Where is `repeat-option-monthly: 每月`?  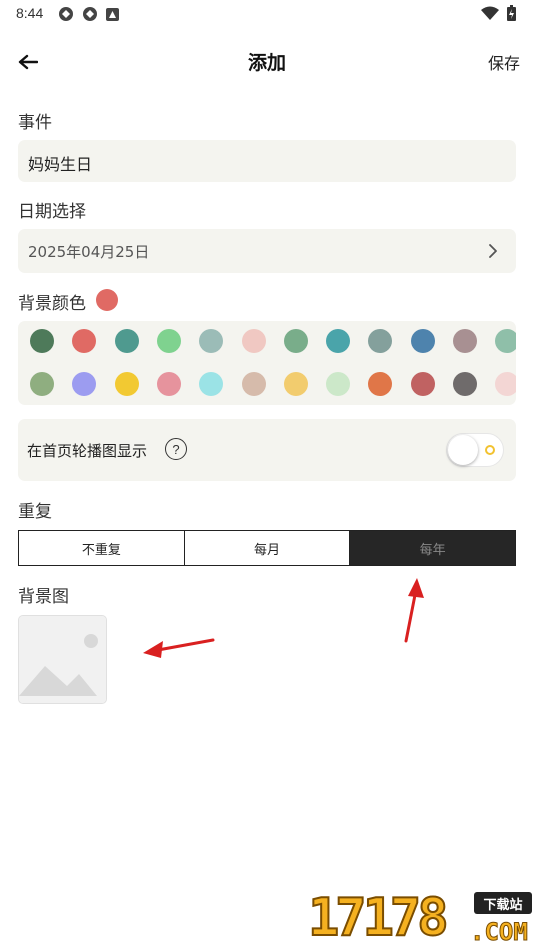
repeat-option-monthly: 每月 is located at coordinates (267, 548).